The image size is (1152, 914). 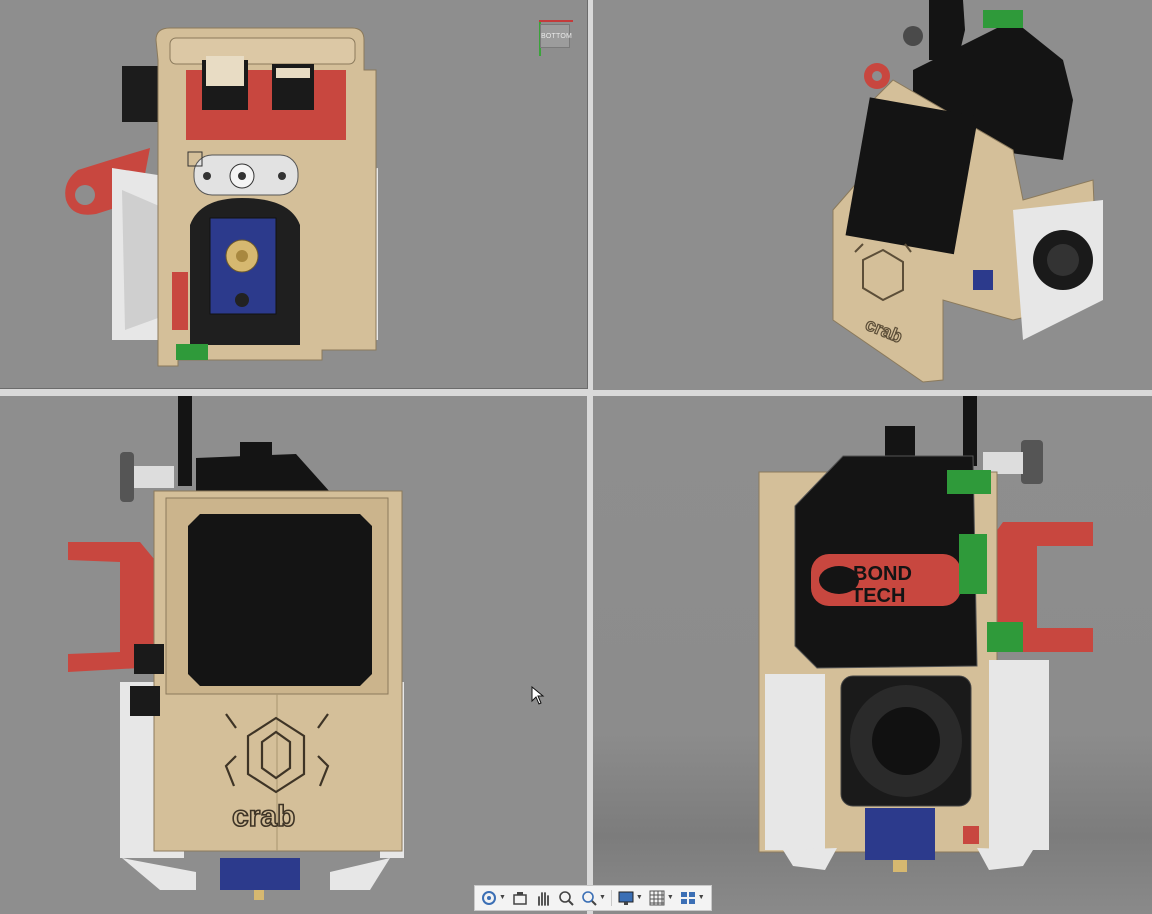 I want to click on fit-icon, so click(x=589, y=898).